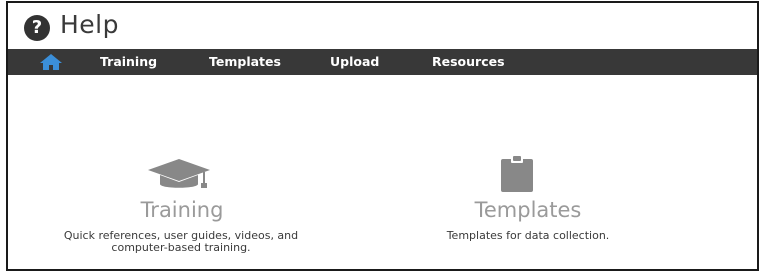 This screenshot has height=273, width=763. What do you see at coordinates (245, 62) in the screenshot?
I see `nav-item-templates: Templates` at bounding box center [245, 62].